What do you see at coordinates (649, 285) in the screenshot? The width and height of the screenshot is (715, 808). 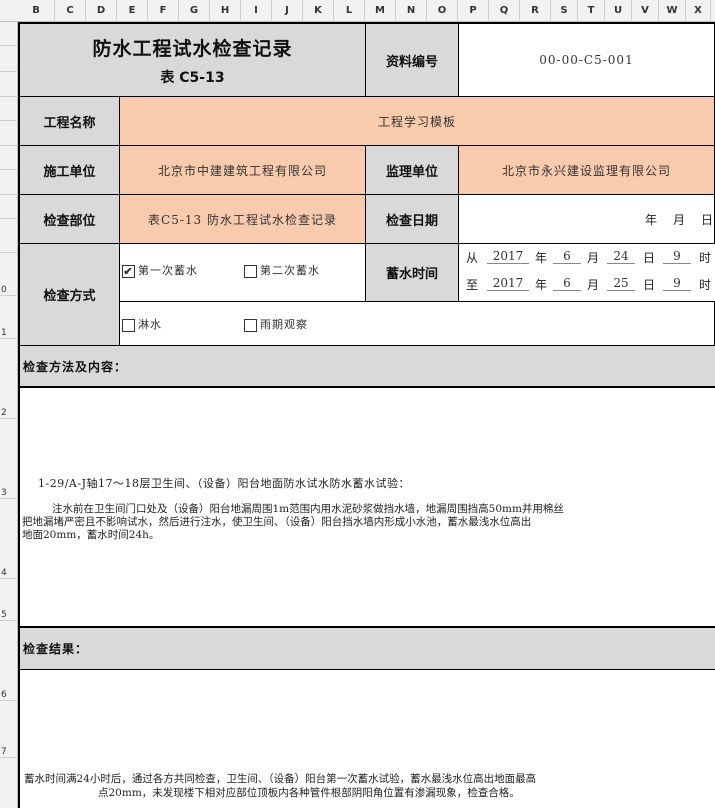 I see `to-day-unit: 日` at bounding box center [649, 285].